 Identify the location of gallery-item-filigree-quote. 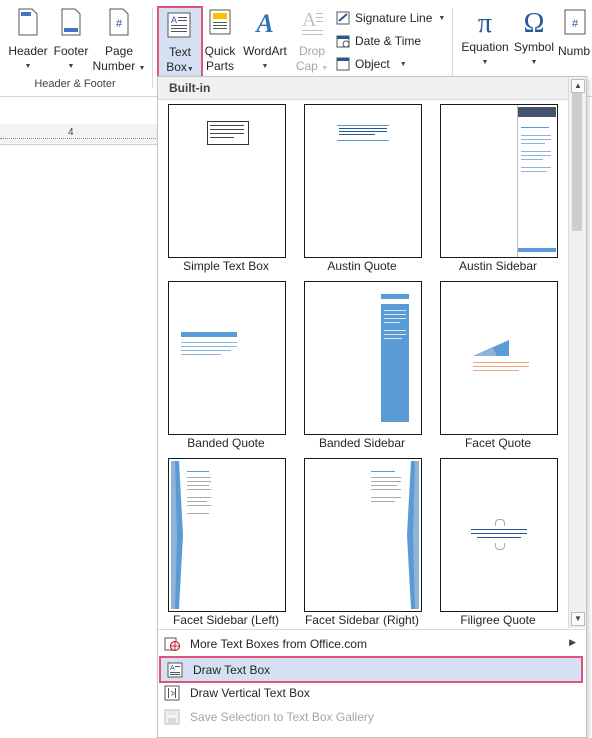
(499, 535).